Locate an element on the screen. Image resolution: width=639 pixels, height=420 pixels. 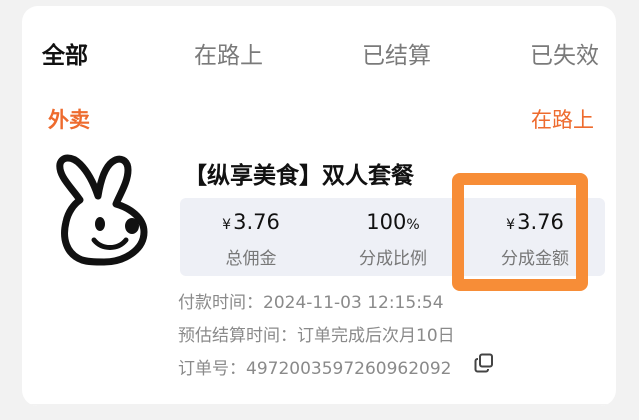
pay-time: 付款时间：2024-11-03 12:15:54 is located at coordinates (311, 300).